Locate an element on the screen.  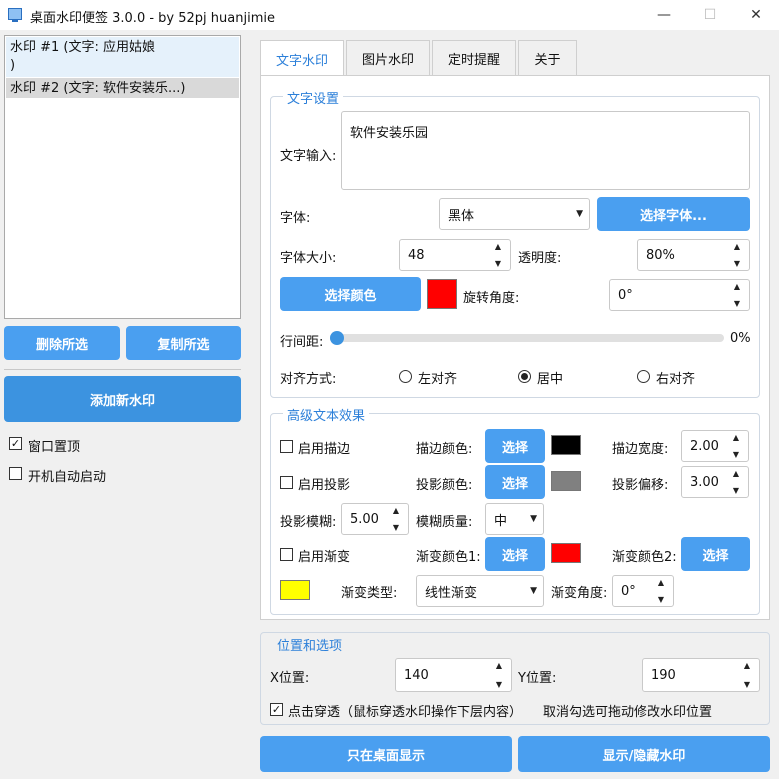
delete-selected-button: 删除所选 is located at coordinates (62, 343).